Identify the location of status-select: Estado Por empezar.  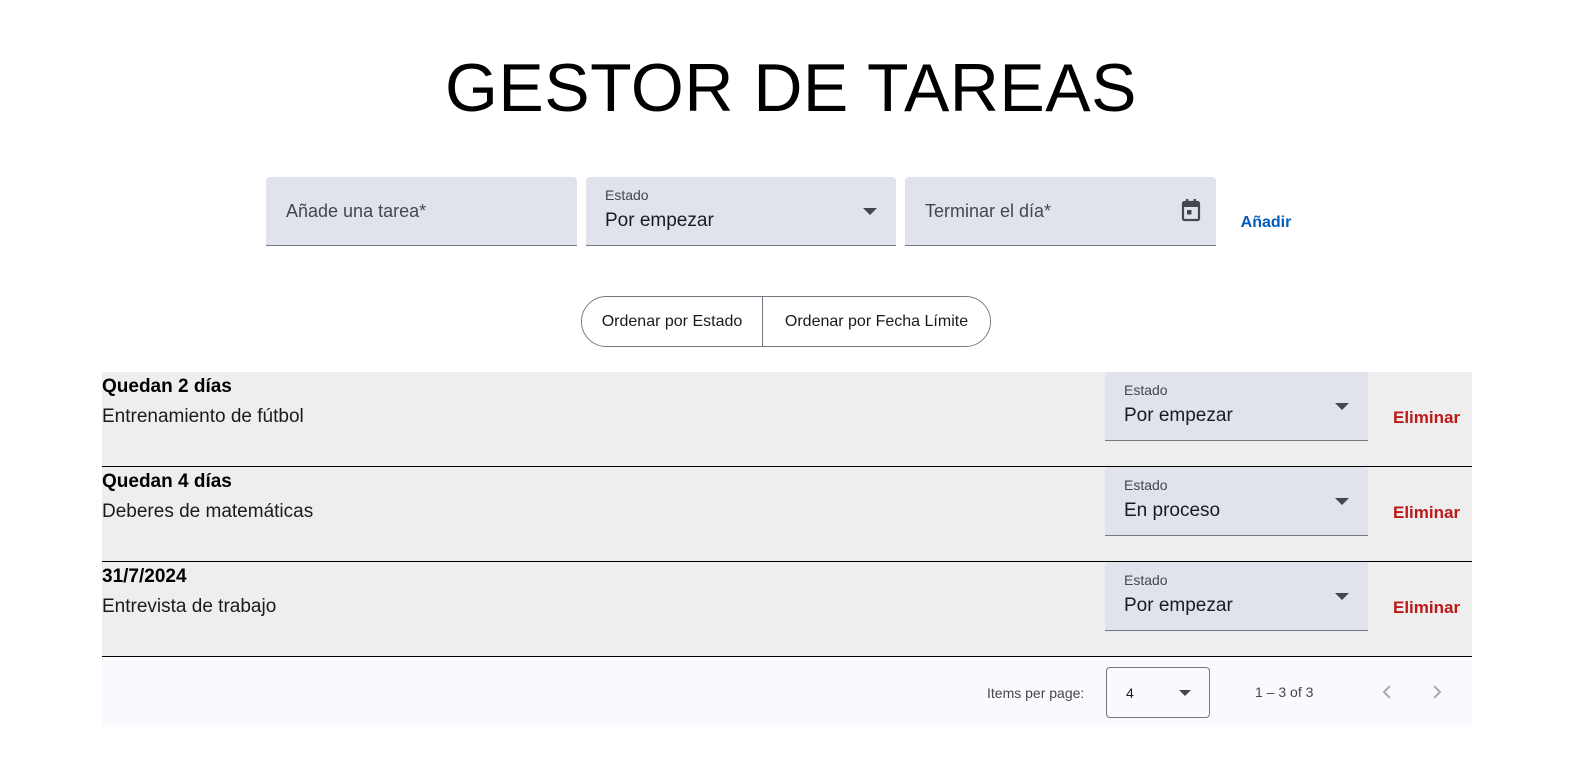
(741, 211).